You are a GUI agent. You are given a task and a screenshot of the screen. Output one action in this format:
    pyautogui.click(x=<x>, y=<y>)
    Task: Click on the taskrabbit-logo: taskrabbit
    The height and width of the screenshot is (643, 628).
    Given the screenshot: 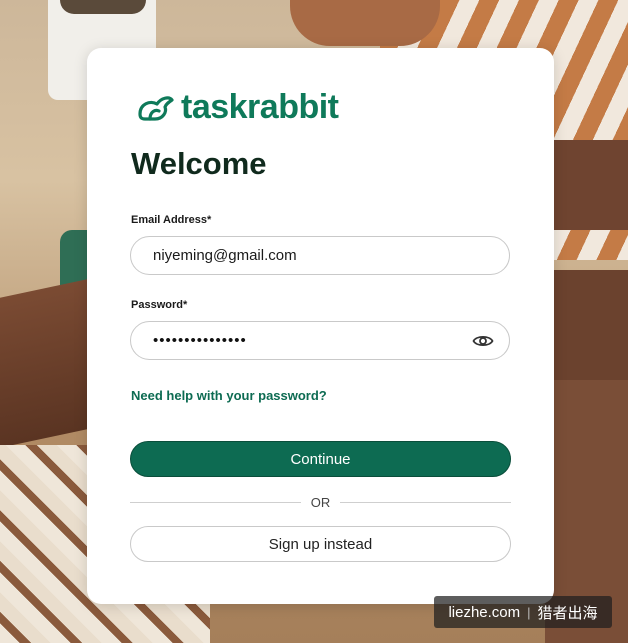 What is the action you would take?
    pyautogui.click(x=237, y=106)
    